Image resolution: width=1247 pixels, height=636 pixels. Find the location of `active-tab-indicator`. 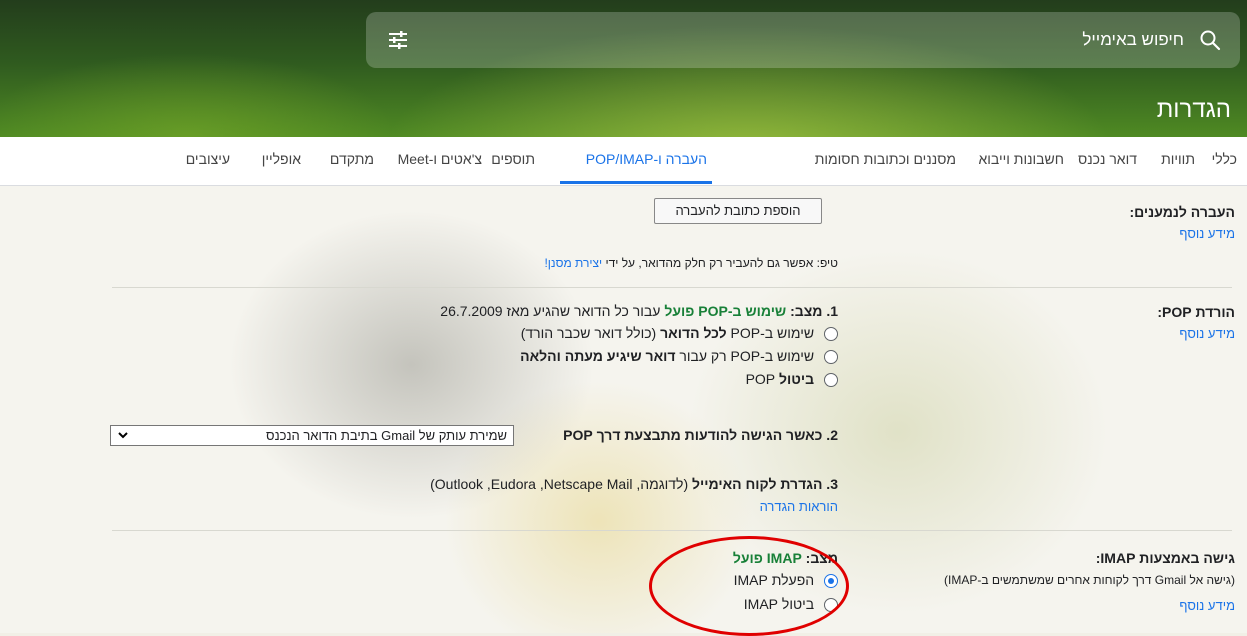

active-tab-indicator is located at coordinates (636, 182).